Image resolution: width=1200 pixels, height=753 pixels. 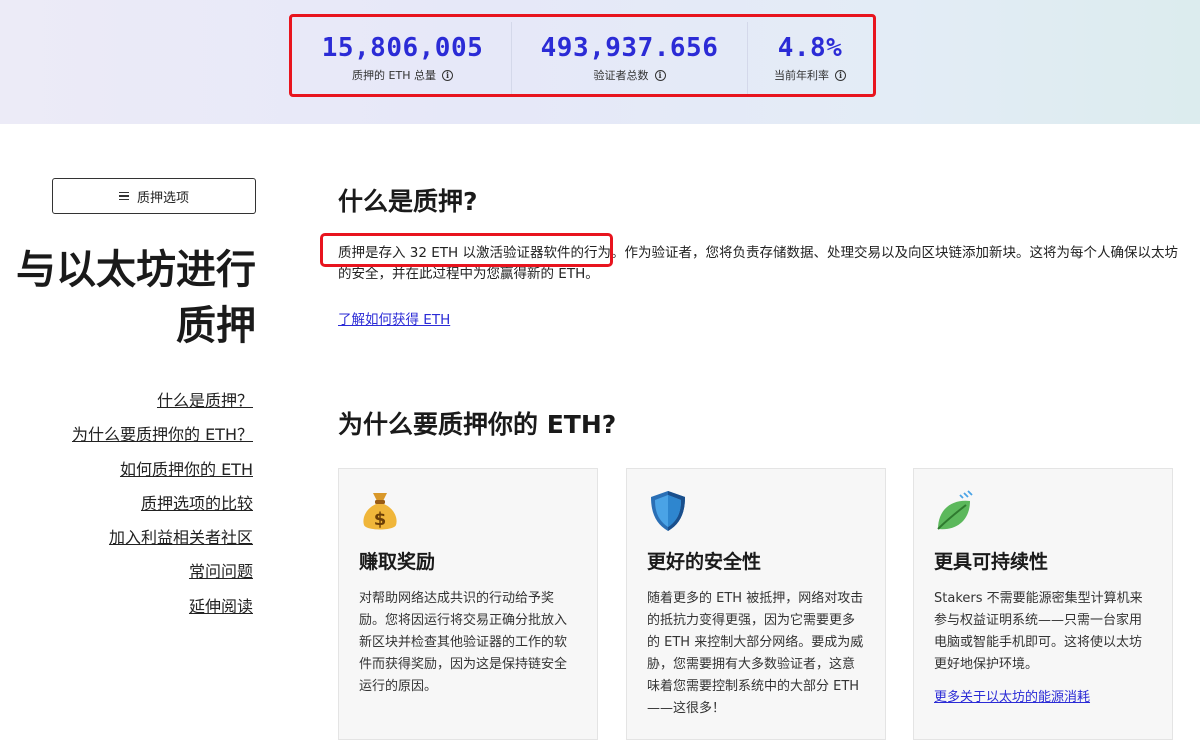 What do you see at coordinates (136, 298) in the screenshot?
I see `page-title: 与以太坊进行 质押` at bounding box center [136, 298].